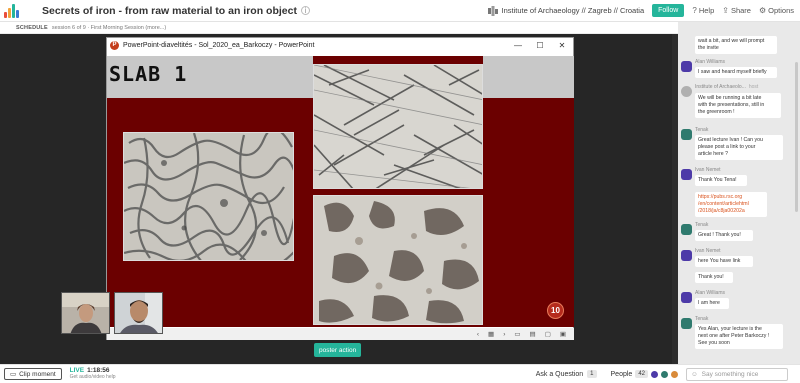 The height and width of the screenshot is (383, 800). I want to click on chat-author: Tenak, so click(702, 130).